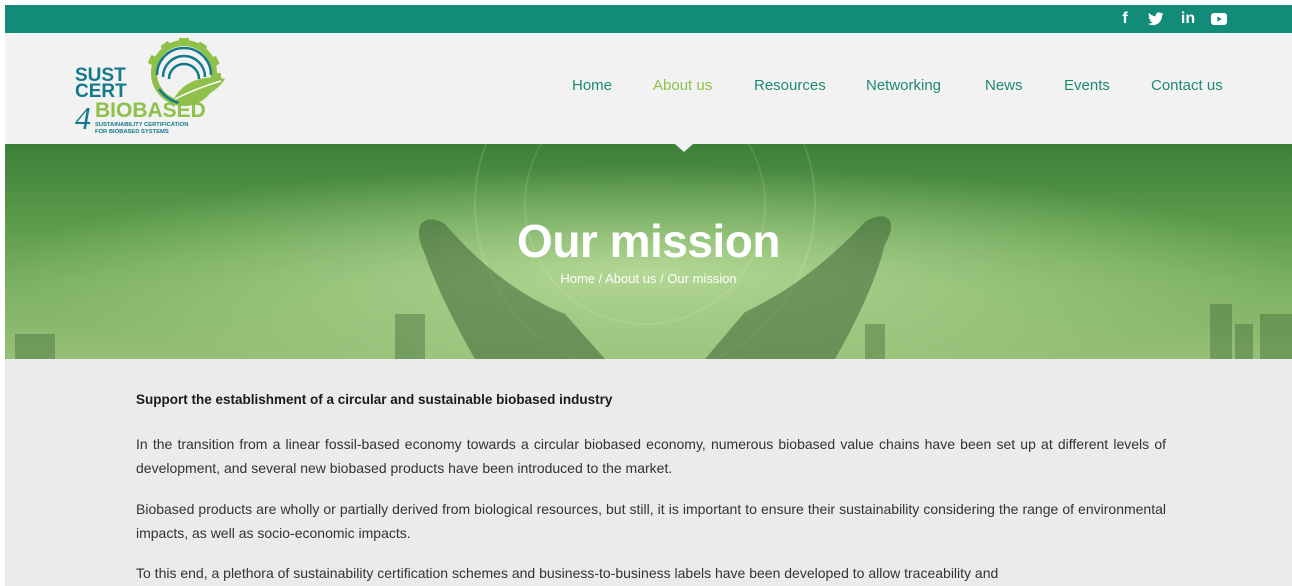  Describe the element at coordinates (702, 278) in the screenshot. I see `breadcrumb-current: Our mission` at that location.